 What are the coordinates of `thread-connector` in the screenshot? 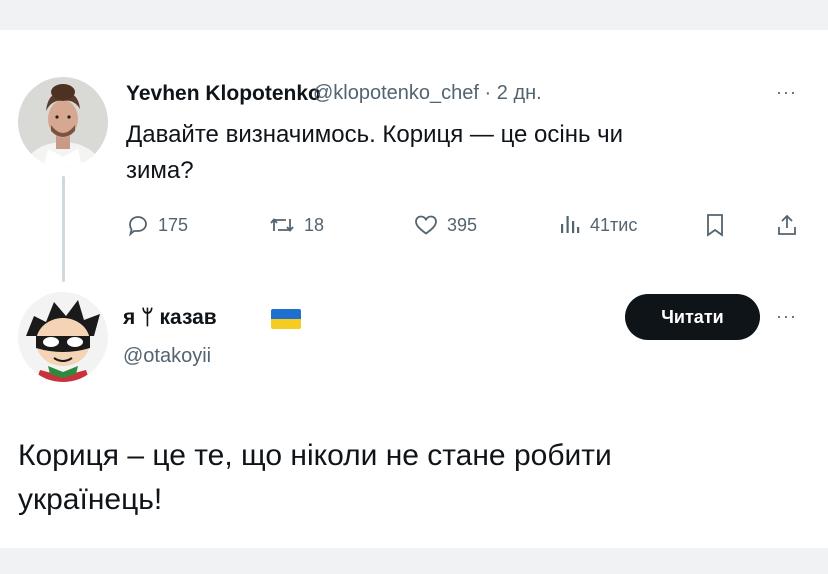 It's located at (63, 229).